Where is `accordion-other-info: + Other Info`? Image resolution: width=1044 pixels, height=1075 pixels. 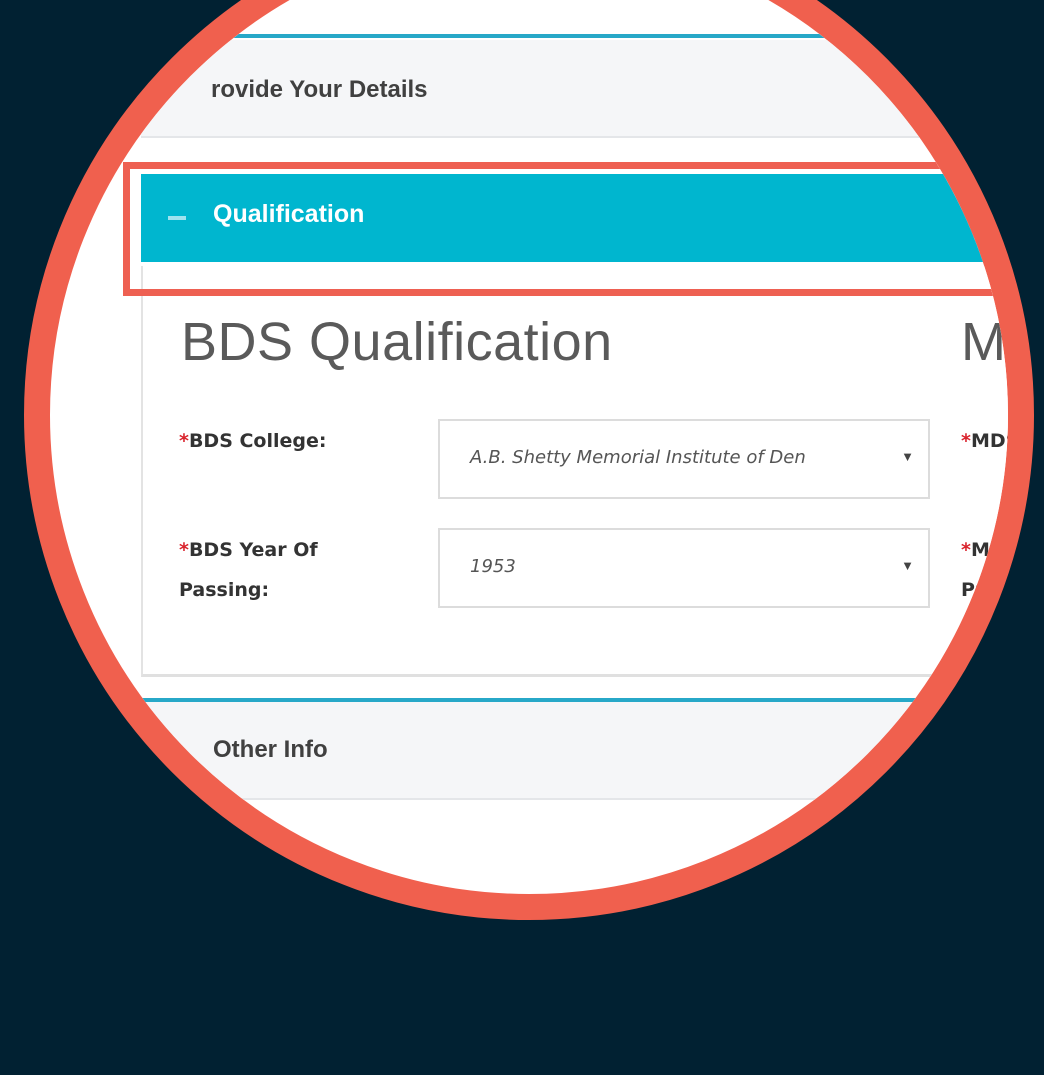
accordion-other-info: + Other Info is located at coordinates (574, 751).